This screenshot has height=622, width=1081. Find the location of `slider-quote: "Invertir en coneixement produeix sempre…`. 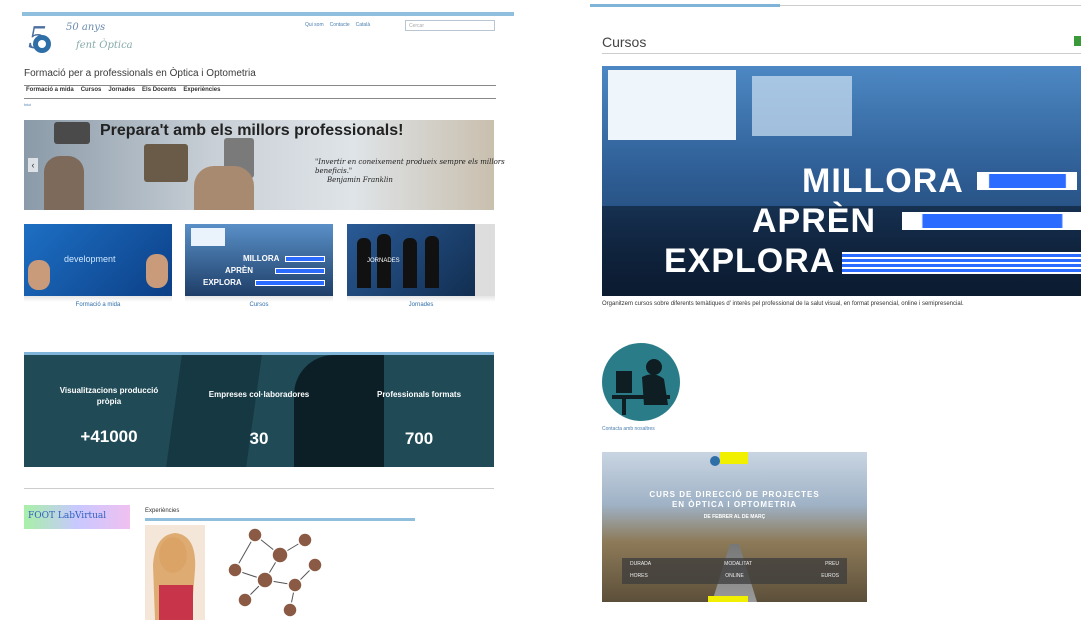

slider-quote: "Invertir en coneixement produeix sempre… is located at coordinates (410, 171).